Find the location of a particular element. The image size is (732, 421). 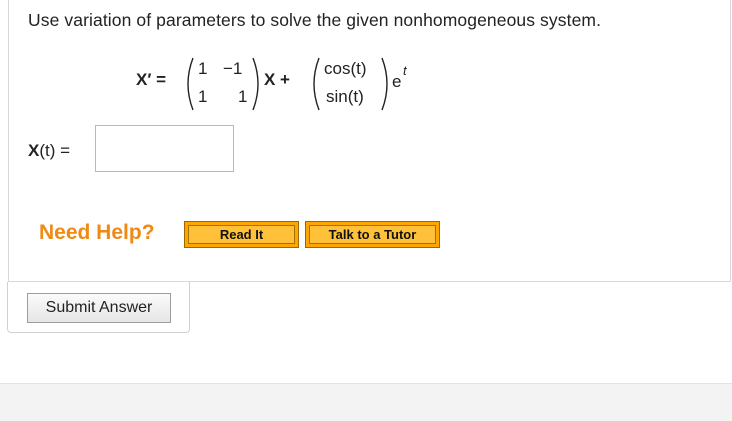

read-it-button: Read It is located at coordinates (241, 234).